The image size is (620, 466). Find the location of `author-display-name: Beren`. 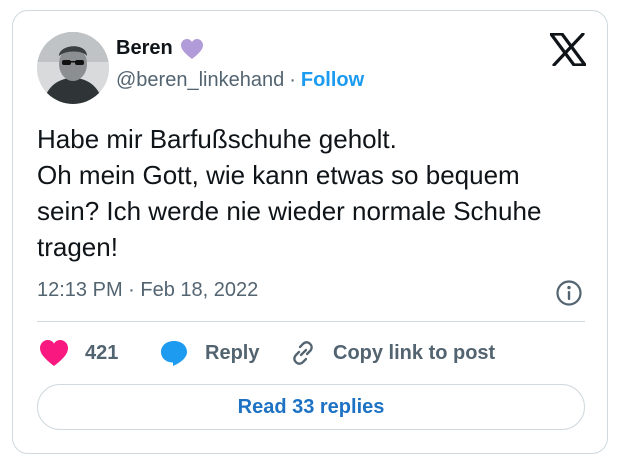

author-display-name: Beren is located at coordinates (144, 48).